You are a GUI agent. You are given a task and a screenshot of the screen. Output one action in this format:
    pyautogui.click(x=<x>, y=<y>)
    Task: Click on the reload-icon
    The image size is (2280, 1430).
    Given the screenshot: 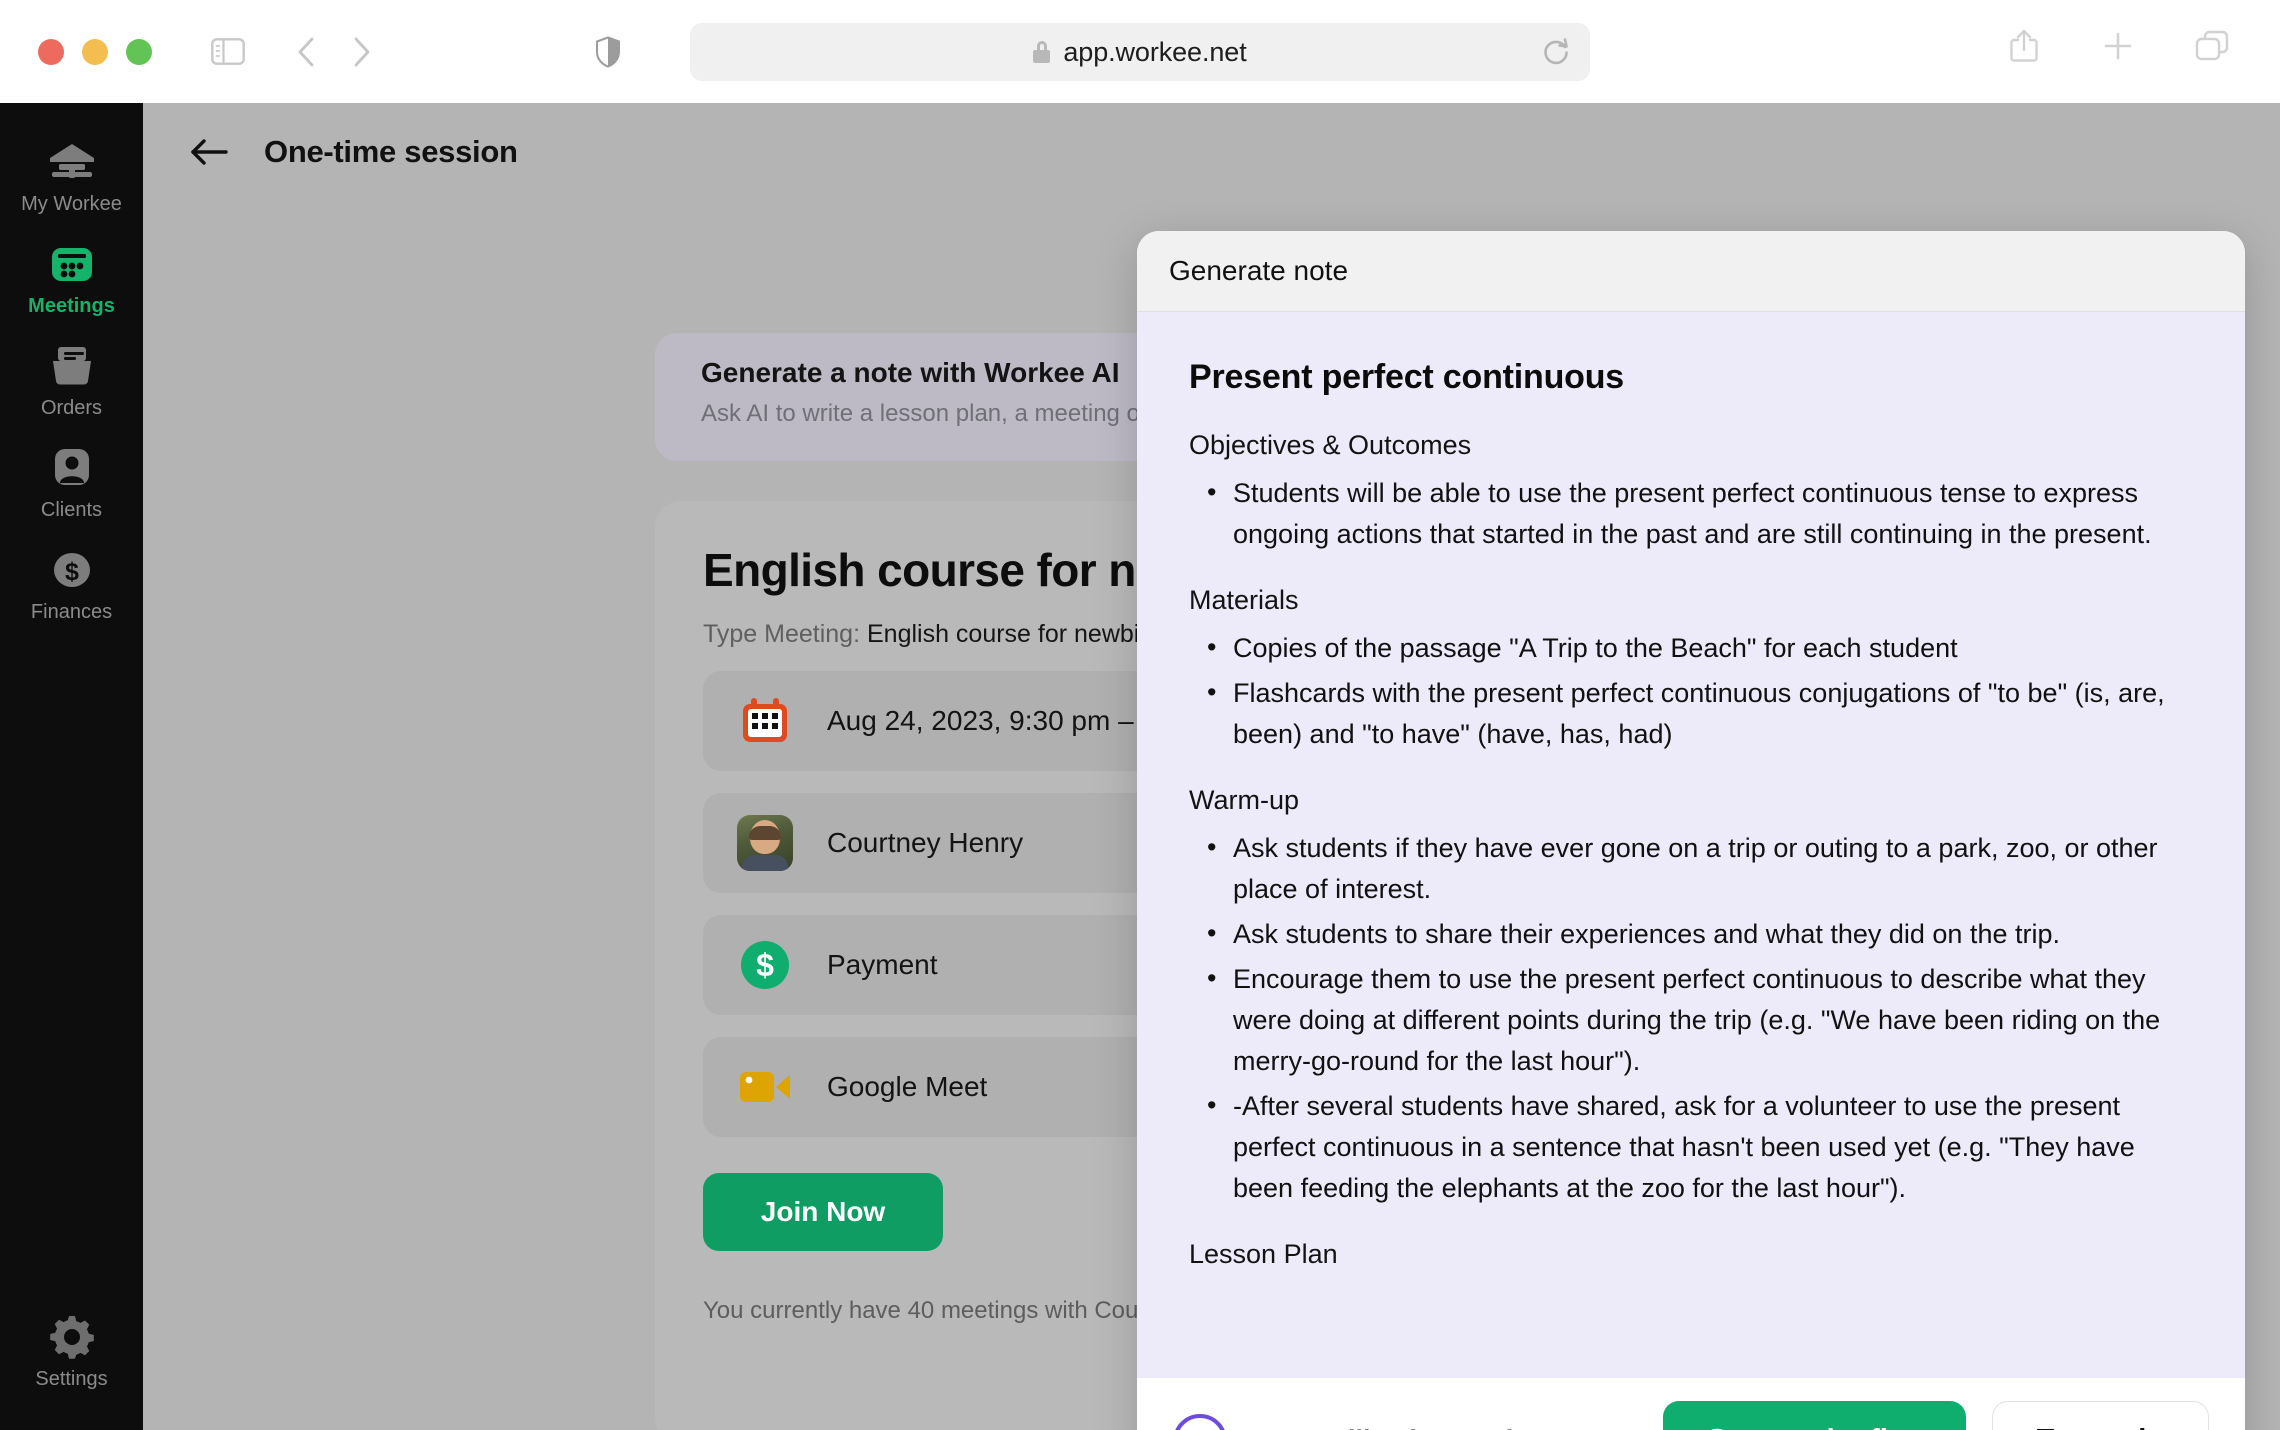 What is the action you would take?
    pyautogui.click(x=1556, y=54)
    